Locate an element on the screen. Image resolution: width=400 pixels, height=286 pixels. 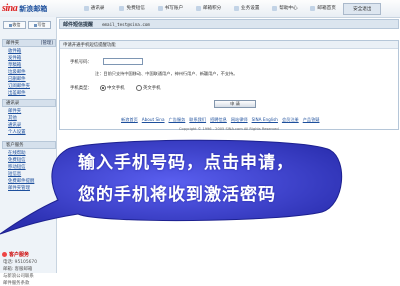
folders-item: 已删邮件 is located at coordinates (17, 79).